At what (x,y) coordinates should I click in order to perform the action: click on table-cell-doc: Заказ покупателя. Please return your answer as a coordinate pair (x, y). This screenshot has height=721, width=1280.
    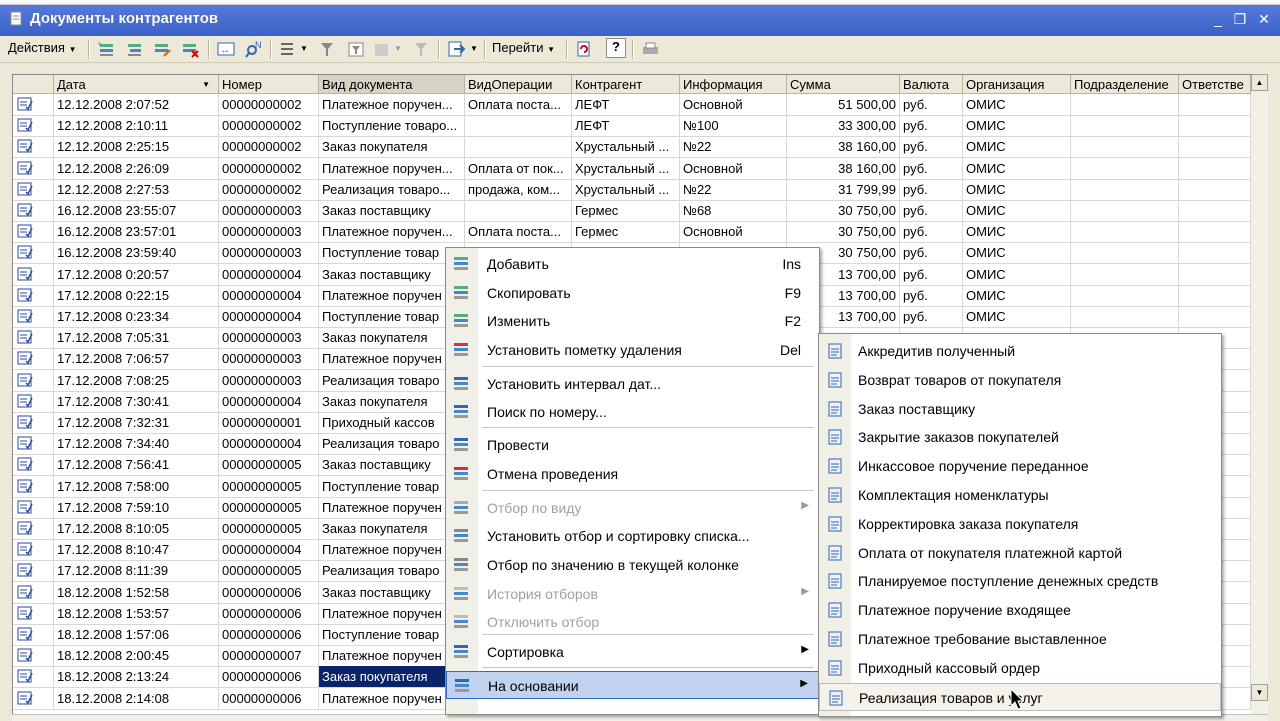
    Looking at the image, I should click on (392, 147).